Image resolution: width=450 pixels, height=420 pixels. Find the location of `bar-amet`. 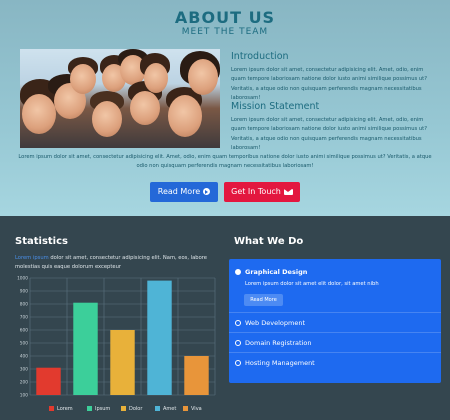

bar-amet is located at coordinates (159, 337).